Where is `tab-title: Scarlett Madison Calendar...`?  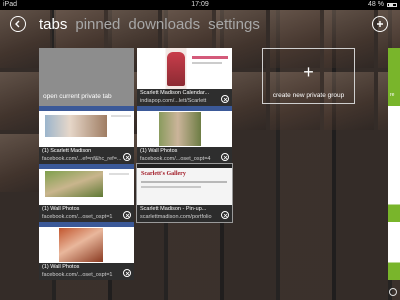
tab-title: Scarlett Madison Calendar... is located at coordinates (175, 93).